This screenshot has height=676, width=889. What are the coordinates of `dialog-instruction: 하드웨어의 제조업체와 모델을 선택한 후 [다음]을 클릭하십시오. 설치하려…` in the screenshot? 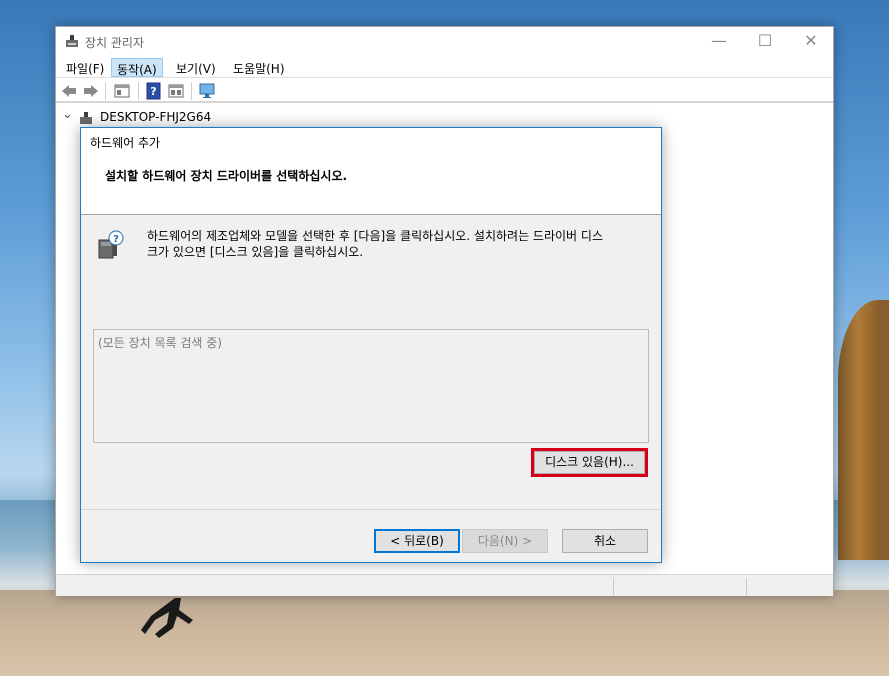 It's located at (397, 244).